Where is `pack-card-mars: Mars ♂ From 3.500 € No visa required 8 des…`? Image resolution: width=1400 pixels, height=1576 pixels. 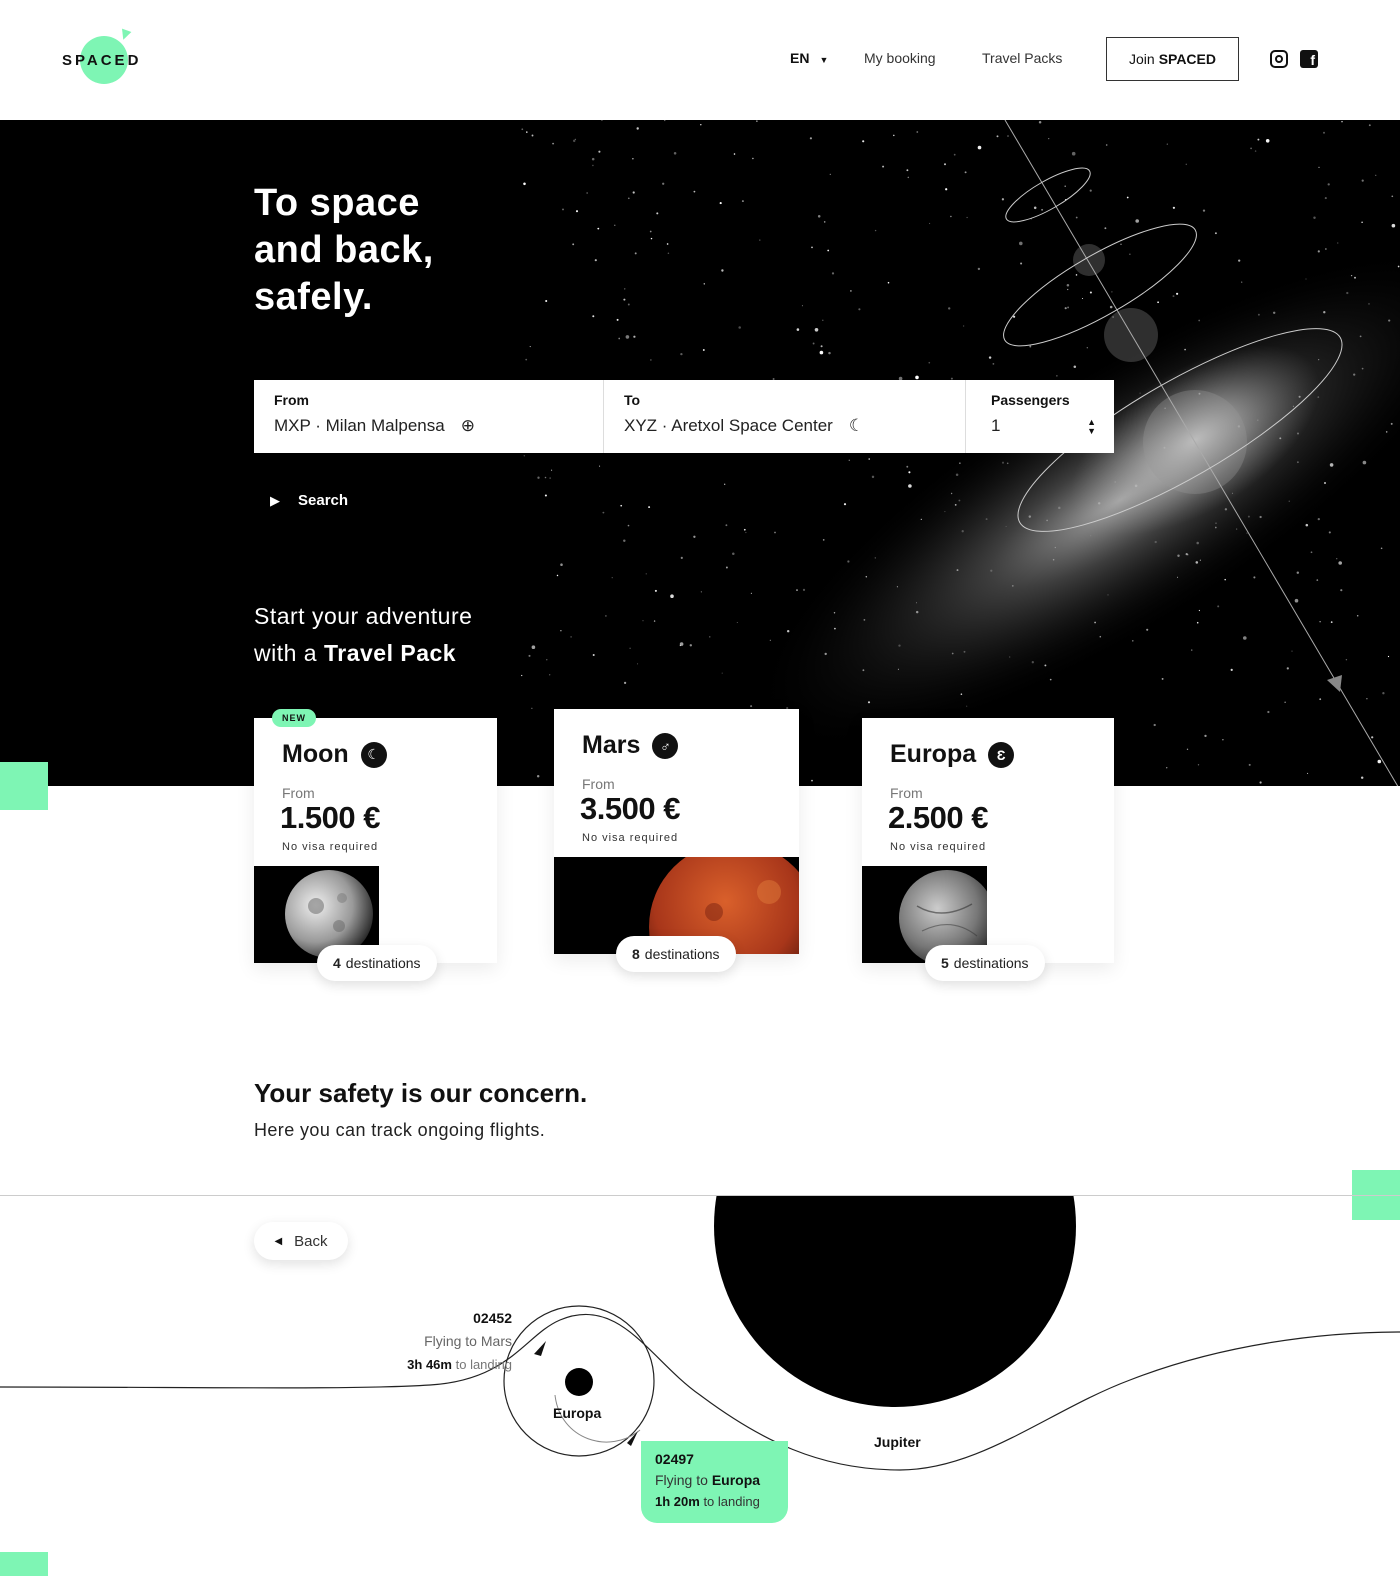
pack-card-mars: Mars ♂ From 3.500 € No visa required 8 des… is located at coordinates (676, 840).